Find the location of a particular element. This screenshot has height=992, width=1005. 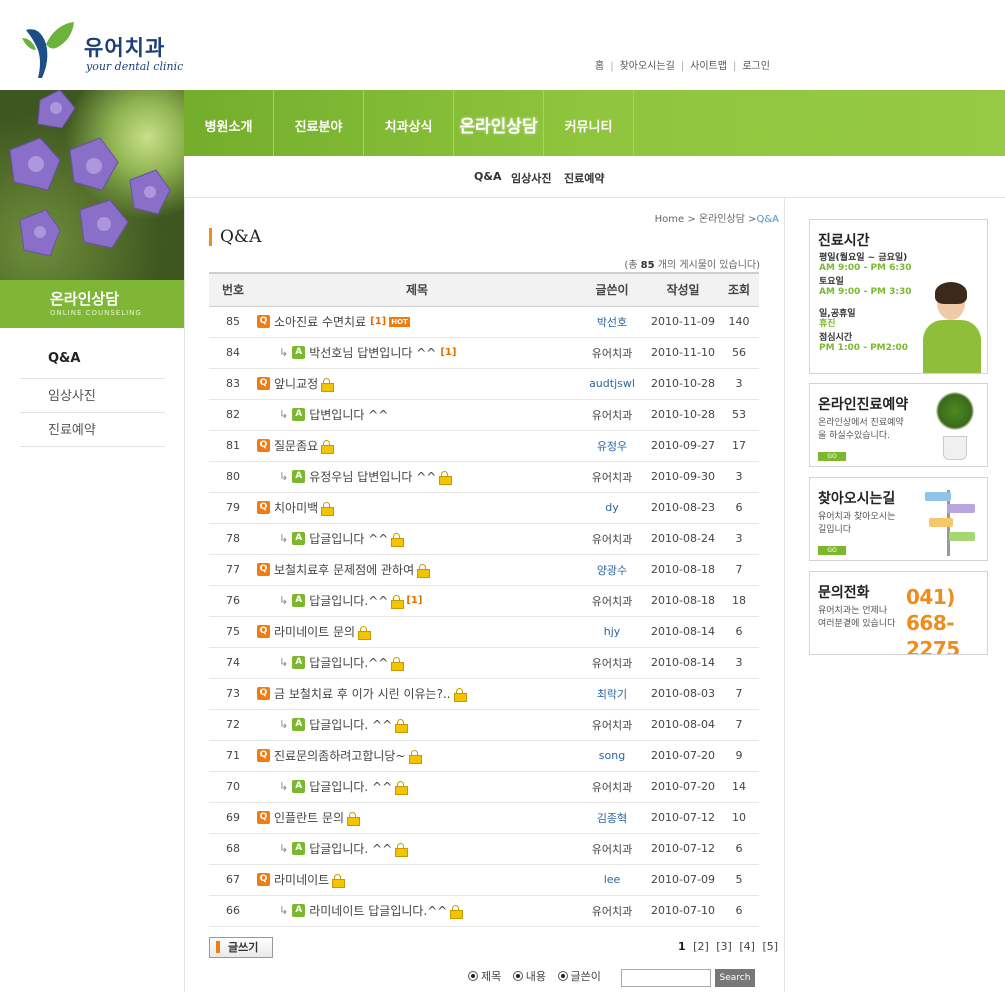

directions-box: 찾아오시는길 유어치과 찾아오시는 길입니다 GO is located at coordinates (898, 519).